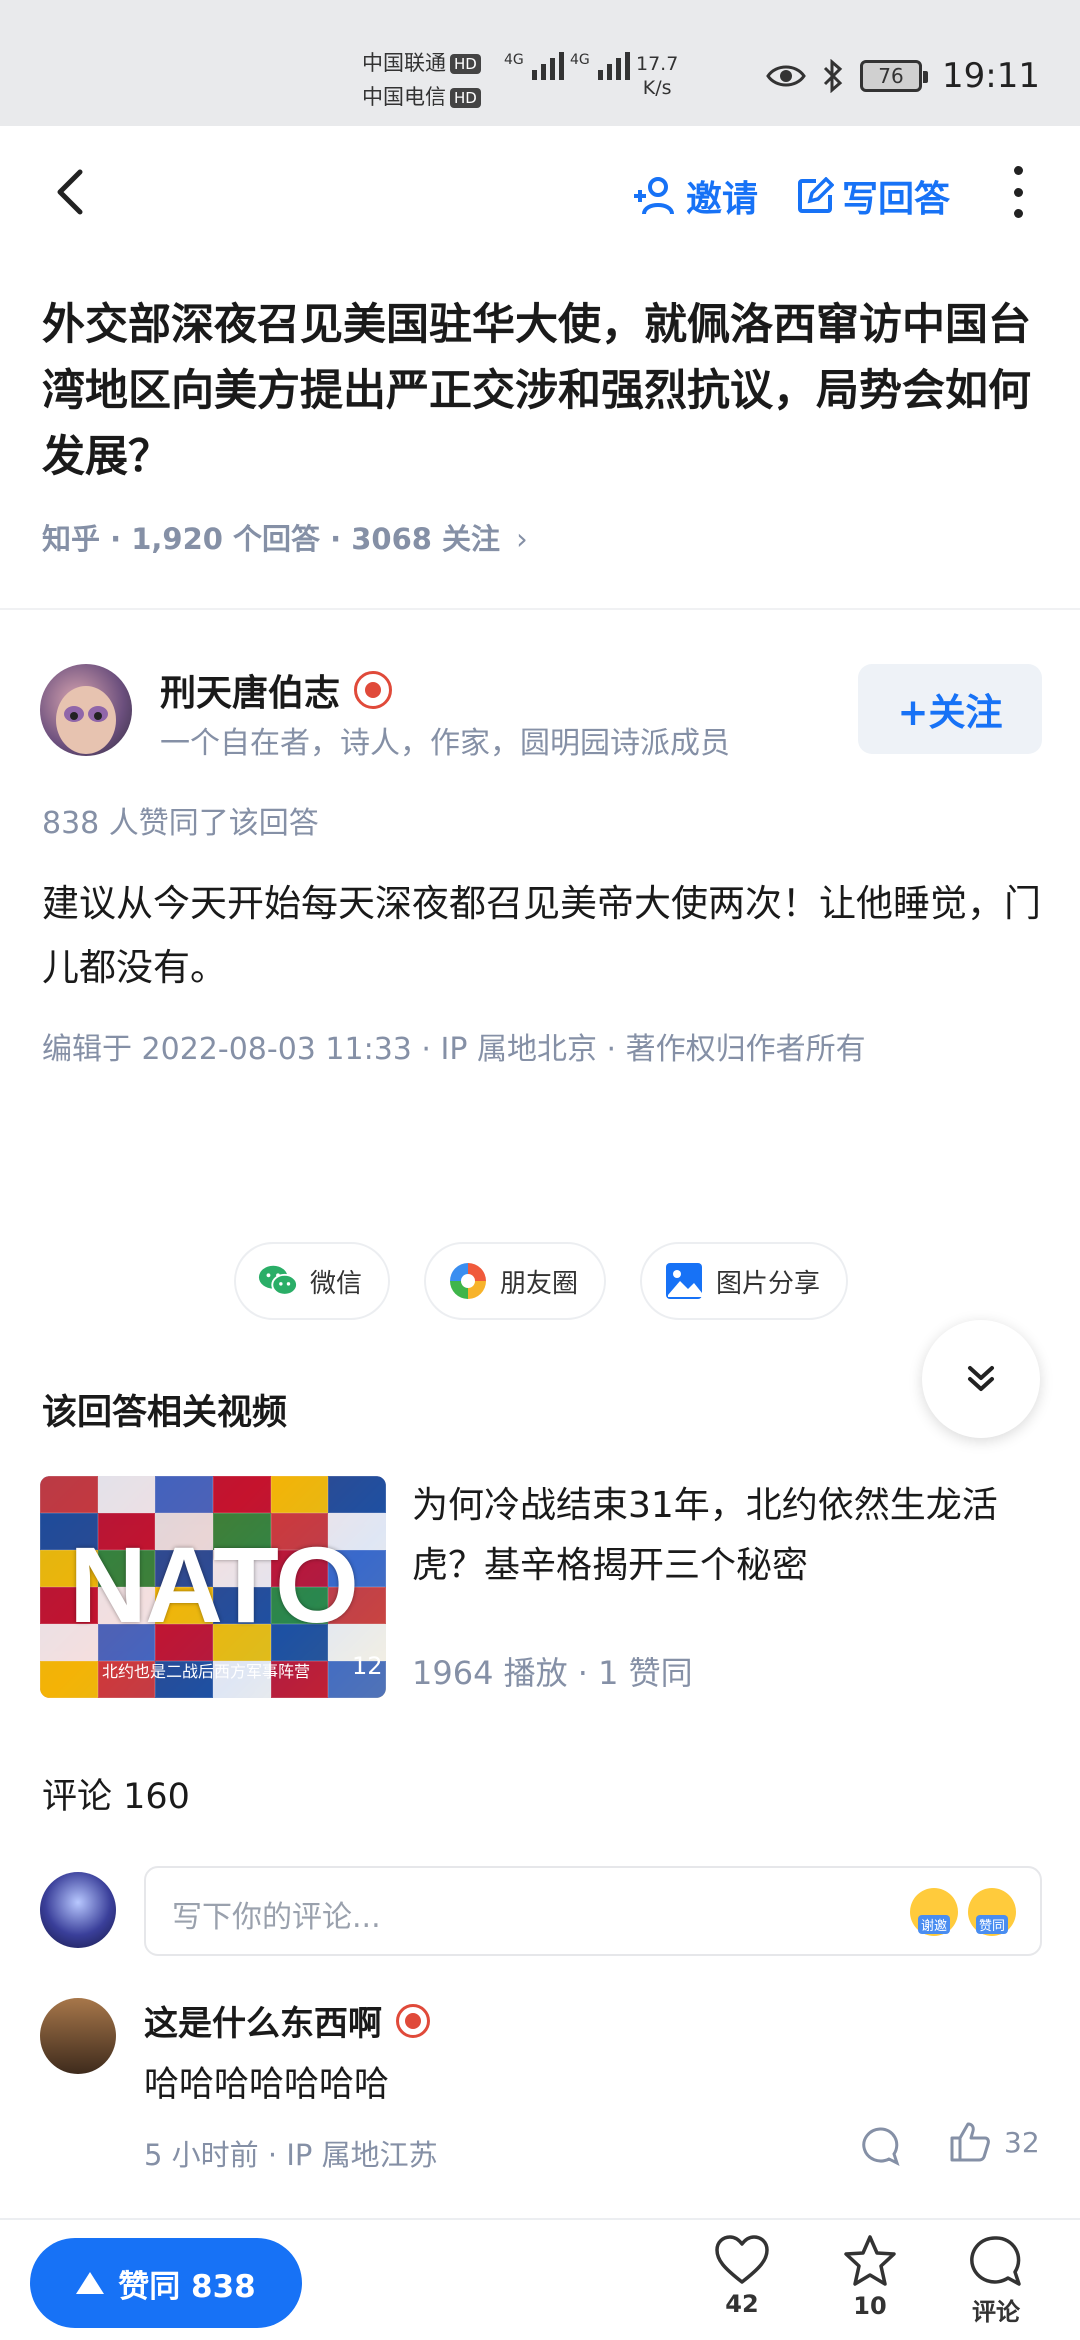 This screenshot has width=1080, height=2340. I want to click on verified-badge-icon, so click(373, 690).